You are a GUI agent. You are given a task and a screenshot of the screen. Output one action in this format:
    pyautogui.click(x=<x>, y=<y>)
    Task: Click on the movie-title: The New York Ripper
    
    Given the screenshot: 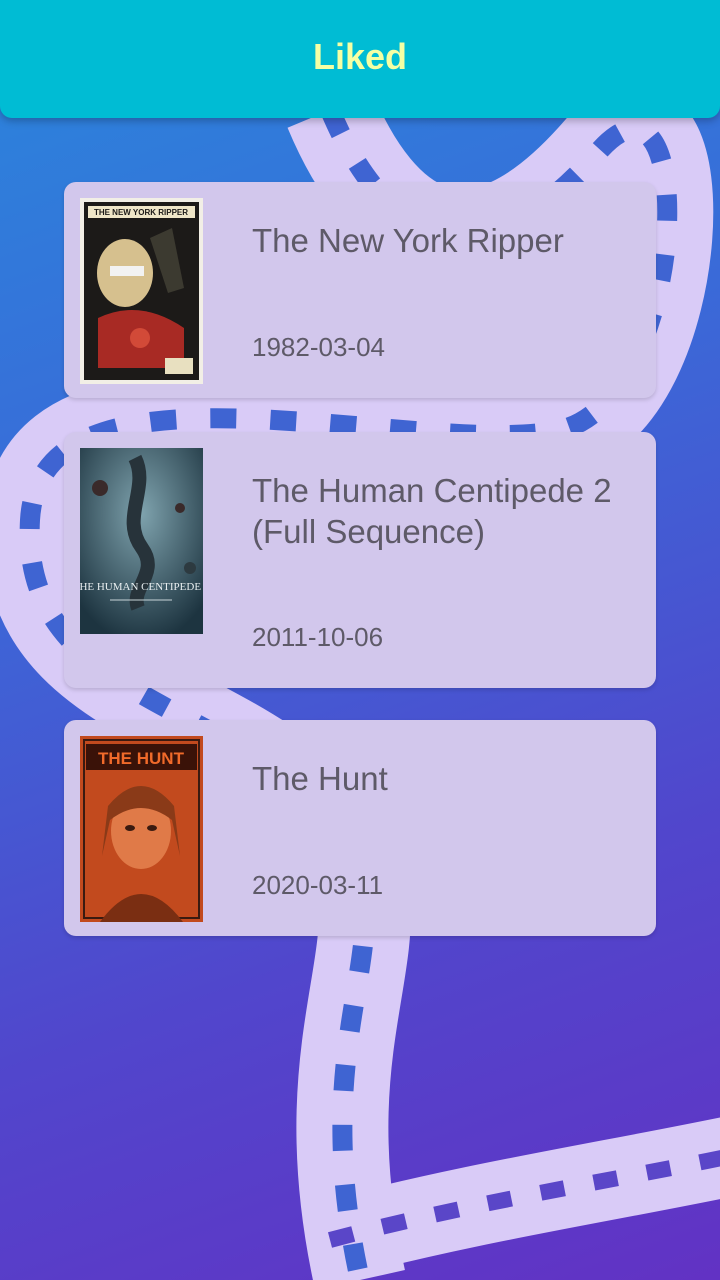 What is the action you would take?
    pyautogui.click(x=408, y=240)
    